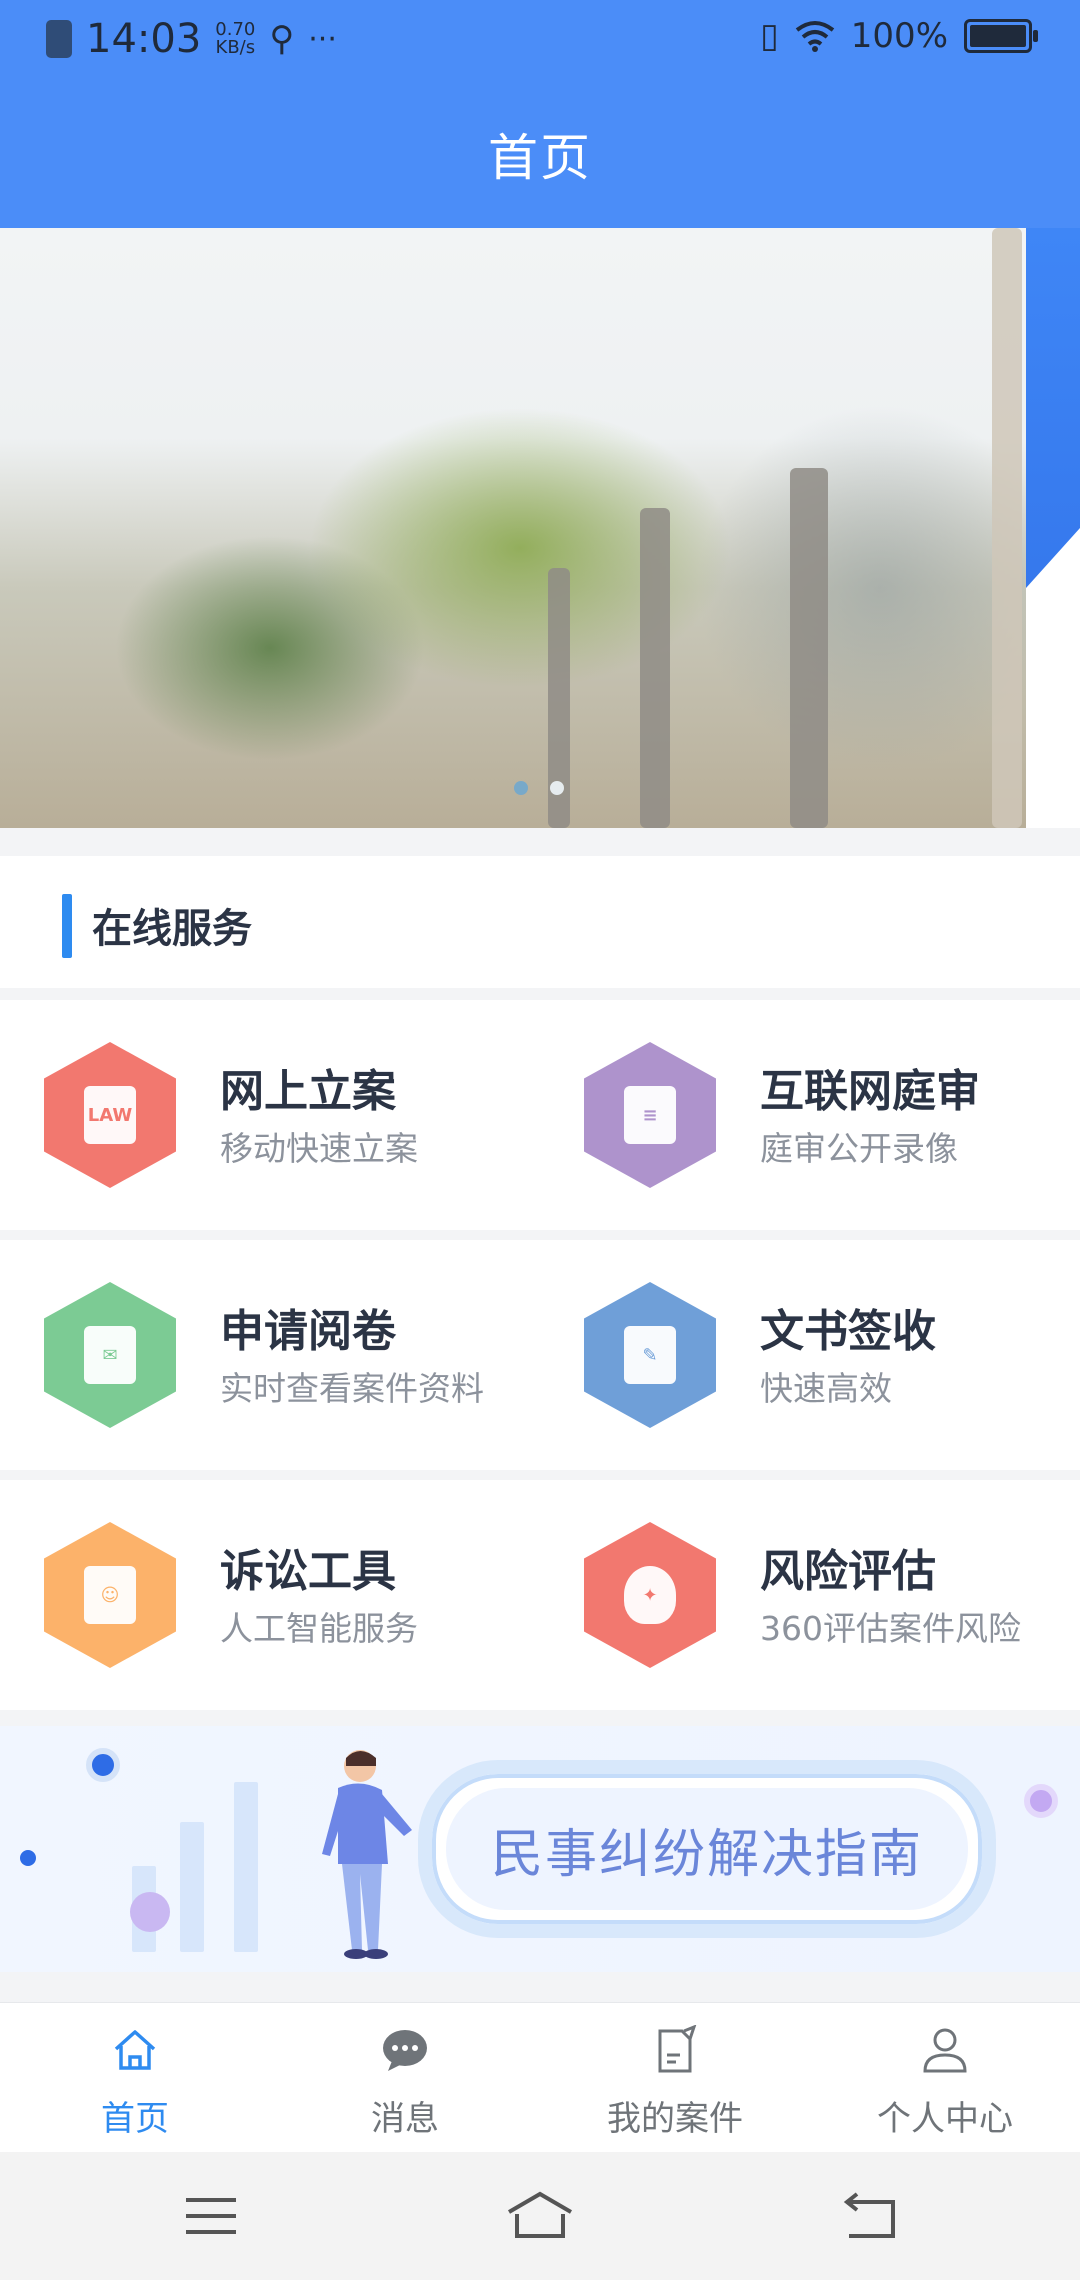  What do you see at coordinates (67, 926) in the screenshot?
I see `section-accent-bar` at bounding box center [67, 926].